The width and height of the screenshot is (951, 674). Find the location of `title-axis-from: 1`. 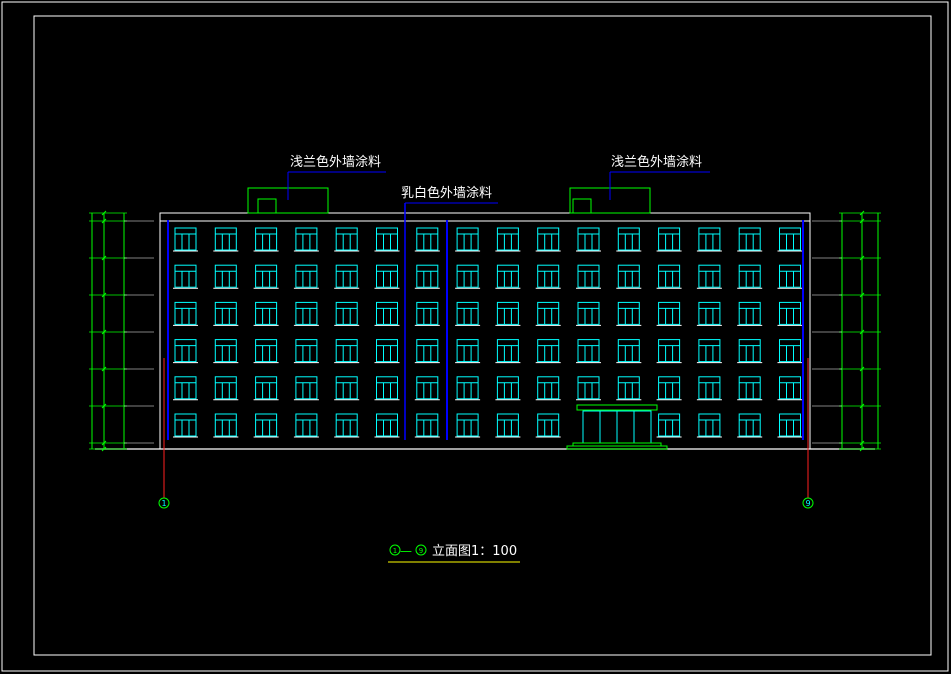

title-axis-from: 1 is located at coordinates (395, 551).